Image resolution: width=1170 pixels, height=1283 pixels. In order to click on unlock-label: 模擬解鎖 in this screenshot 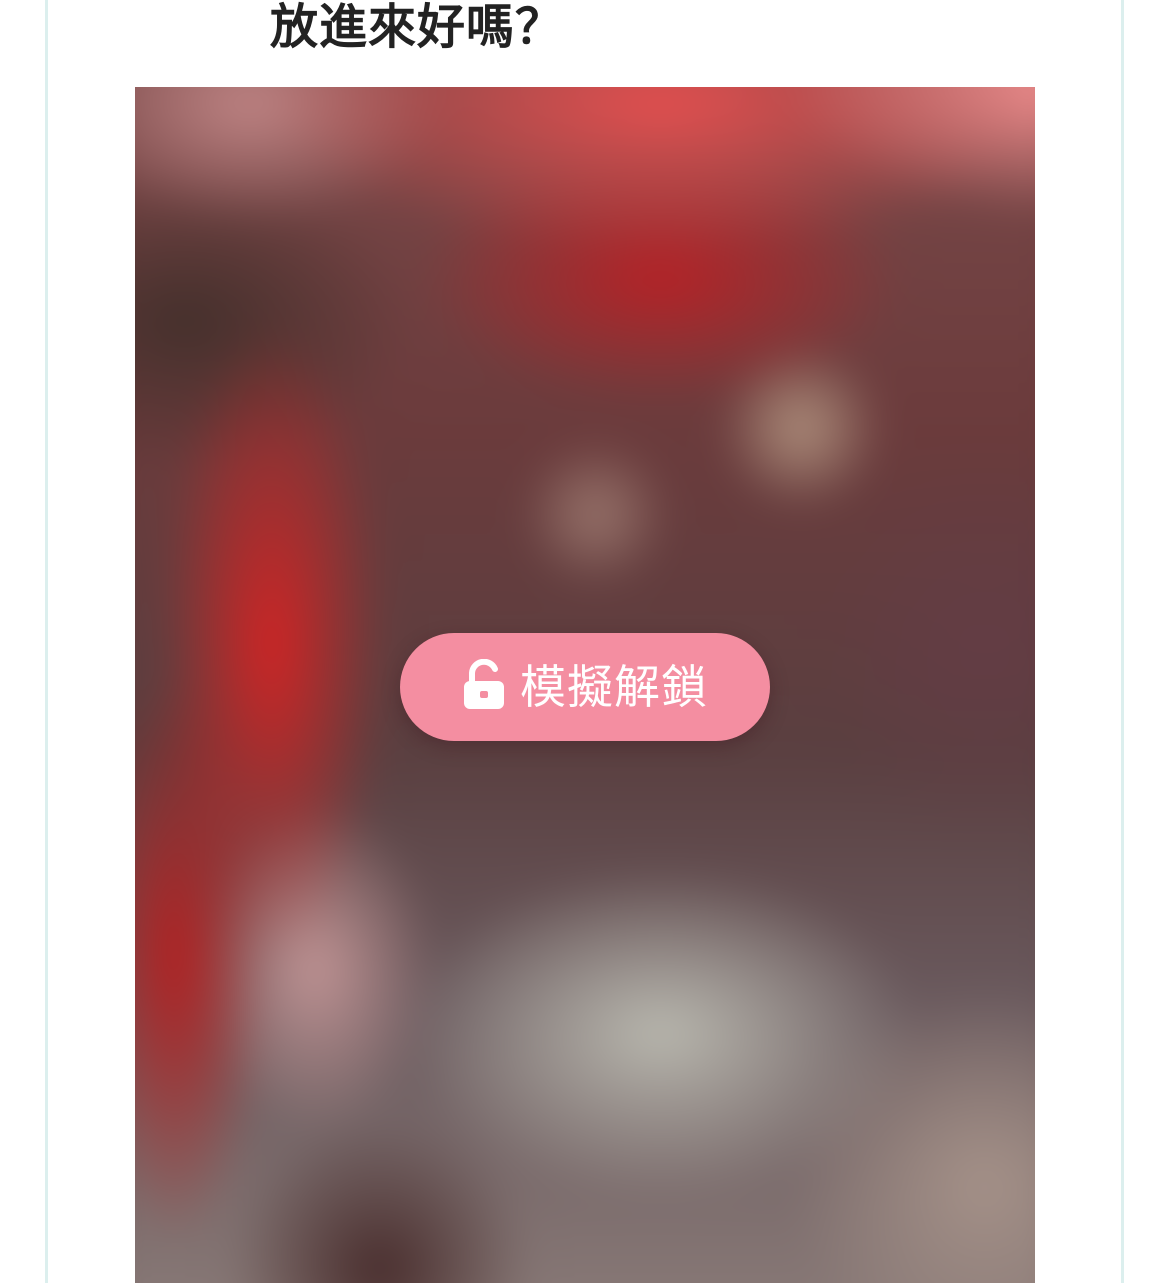, I will do `click(614, 687)`.